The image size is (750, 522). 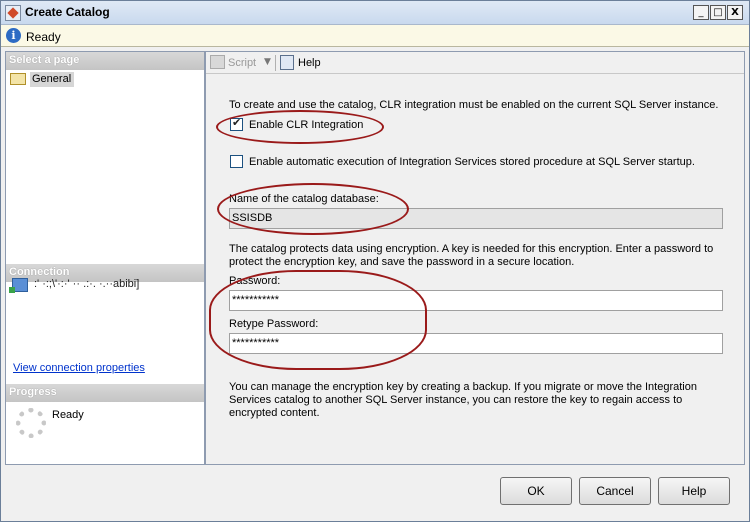 What do you see at coordinates (105, 61) in the screenshot?
I see `select-page-header: Select a page` at bounding box center [105, 61].